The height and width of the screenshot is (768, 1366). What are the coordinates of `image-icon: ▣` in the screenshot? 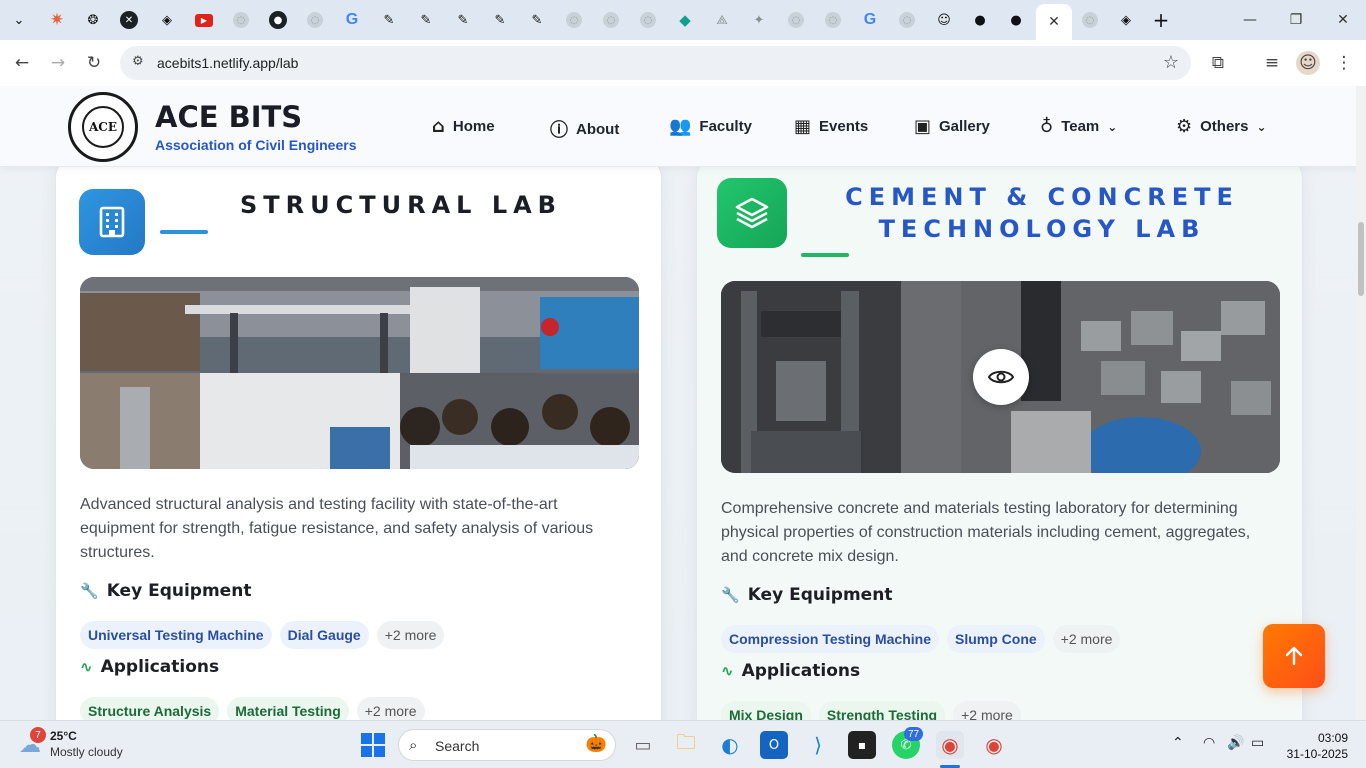 It's located at (923, 126).